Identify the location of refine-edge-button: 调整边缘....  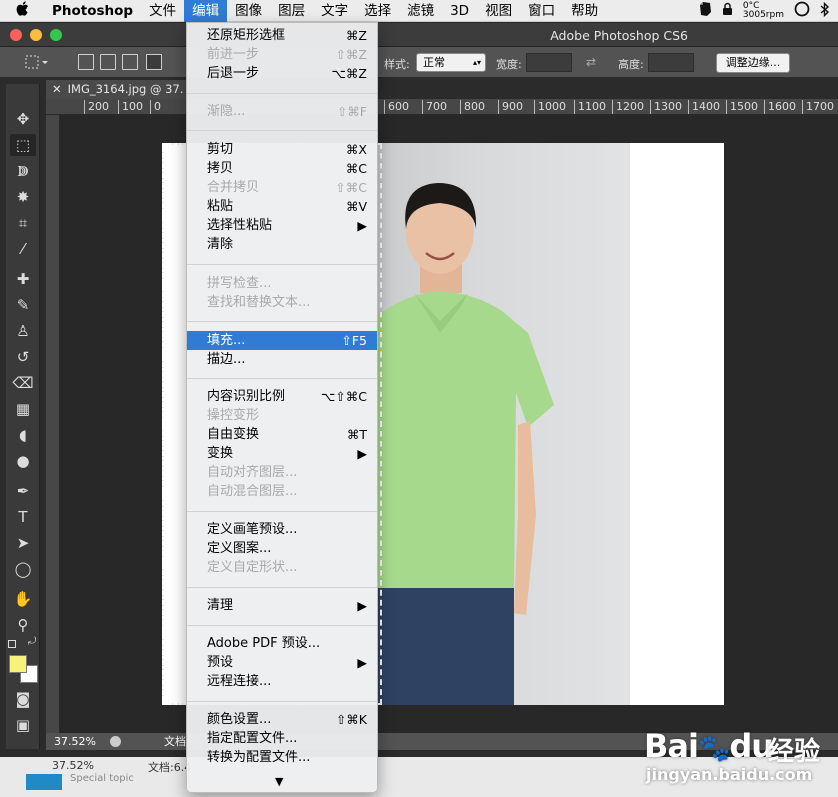
(753, 63).